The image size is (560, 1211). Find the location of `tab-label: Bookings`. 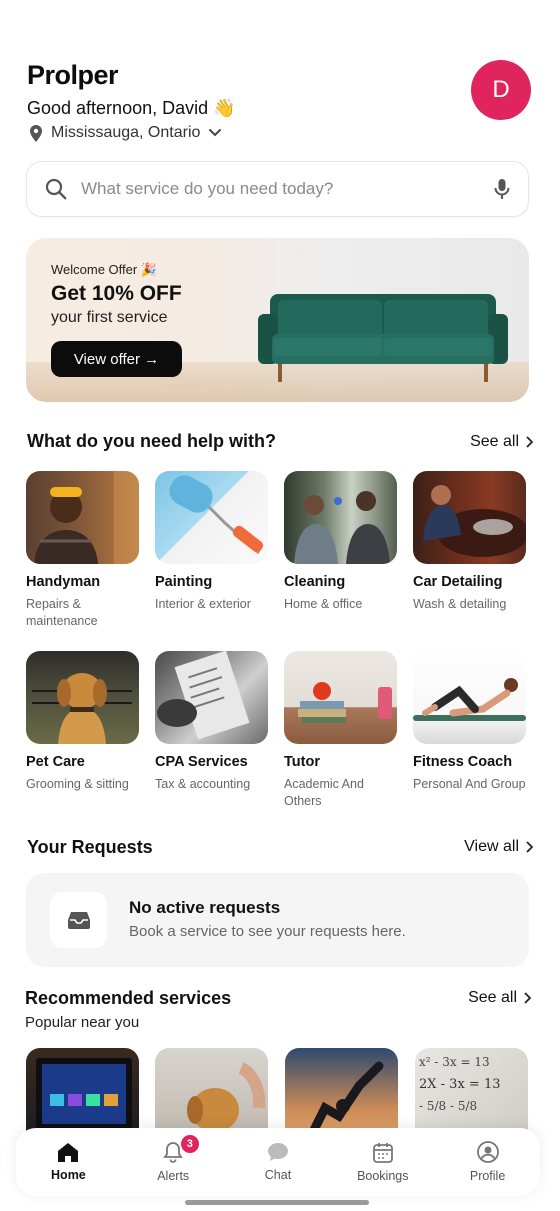

tab-label: Bookings is located at coordinates (383, 1175).